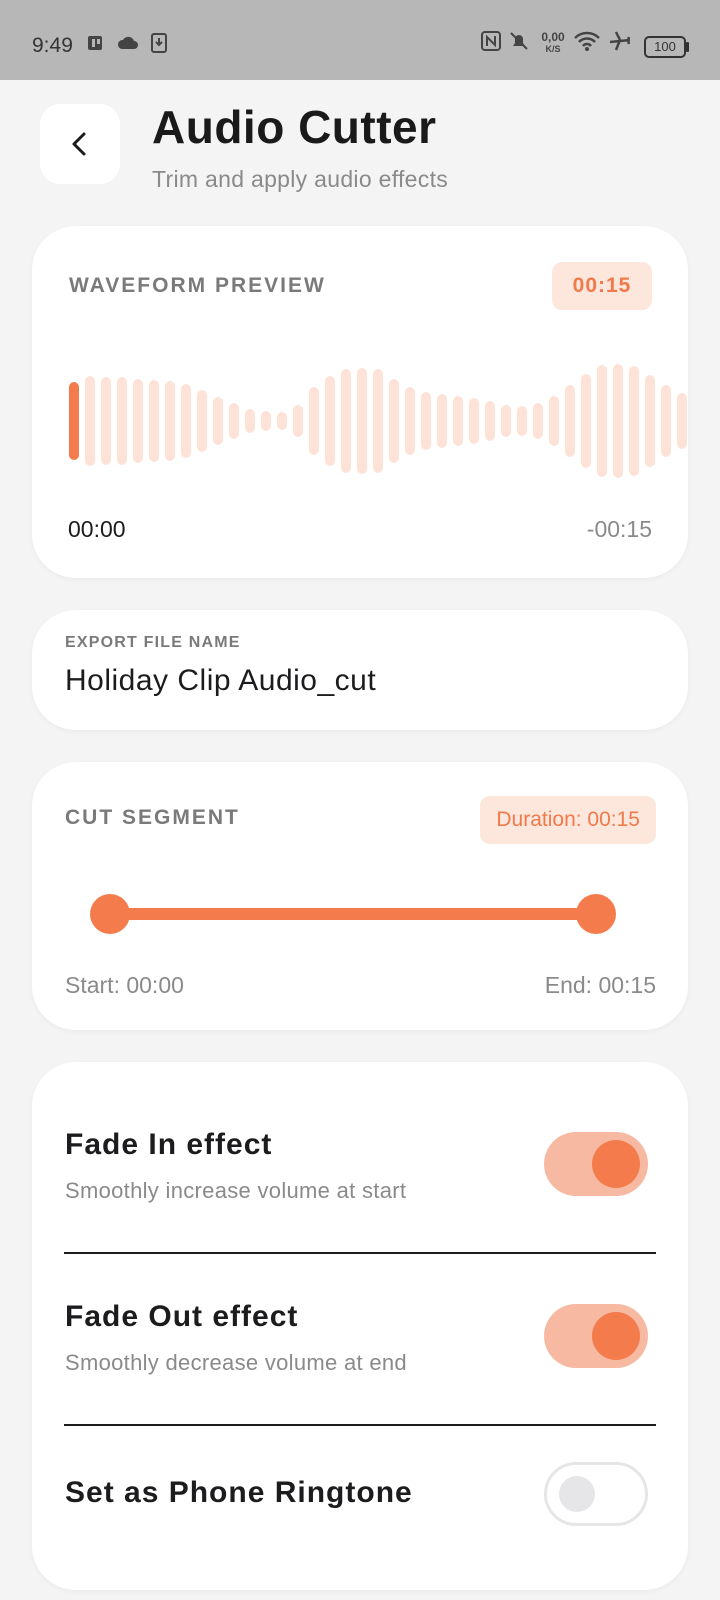 The image size is (720, 1600). What do you see at coordinates (110, 914) in the screenshot?
I see `range-start-handle` at bounding box center [110, 914].